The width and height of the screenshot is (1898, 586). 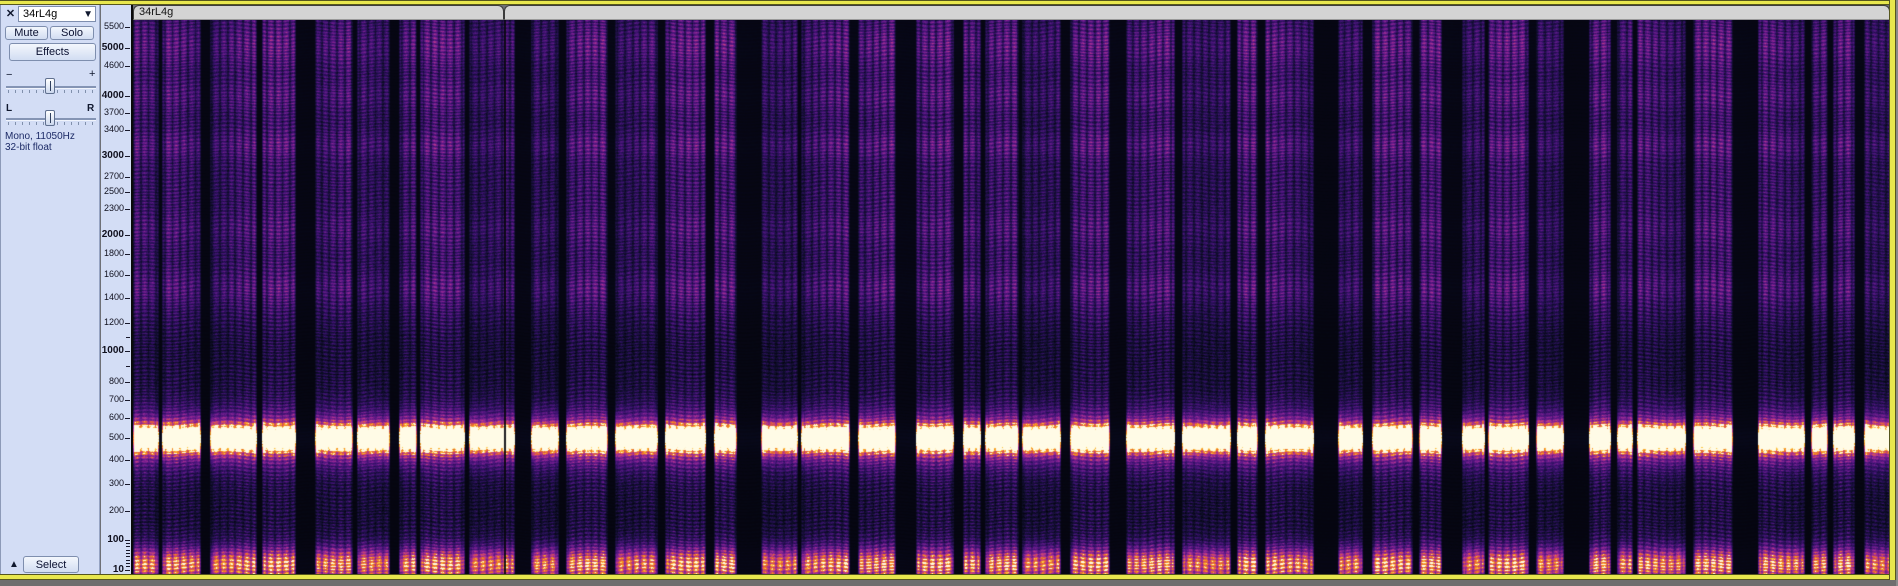 What do you see at coordinates (91, 108) in the screenshot?
I see `pan-right-label: R` at bounding box center [91, 108].